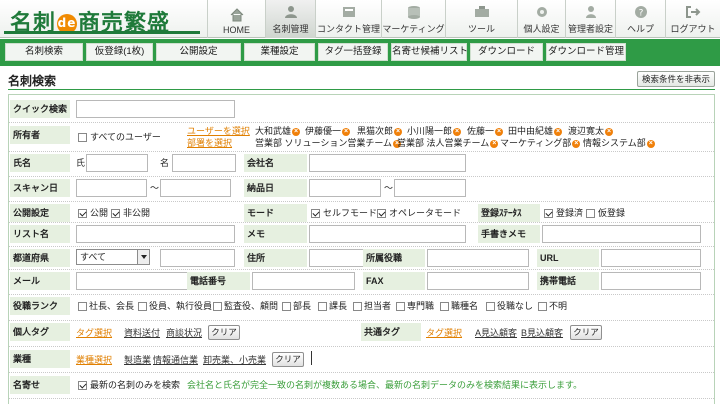 The height and width of the screenshot is (404, 720). Describe the element at coordinates (387, 234) in the screenshot. I see `memo-input` at that location.